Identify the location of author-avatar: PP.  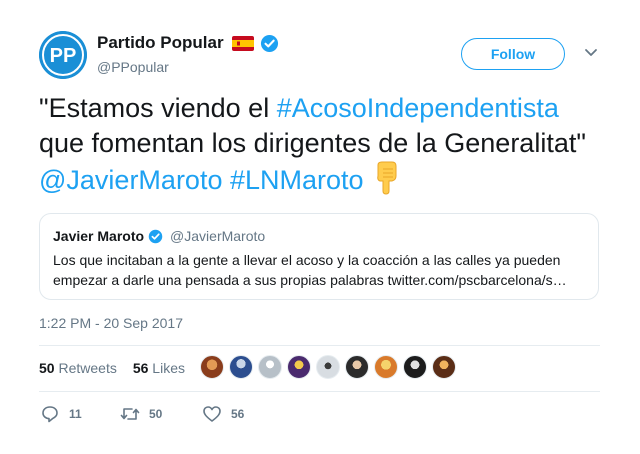
(63, 55).